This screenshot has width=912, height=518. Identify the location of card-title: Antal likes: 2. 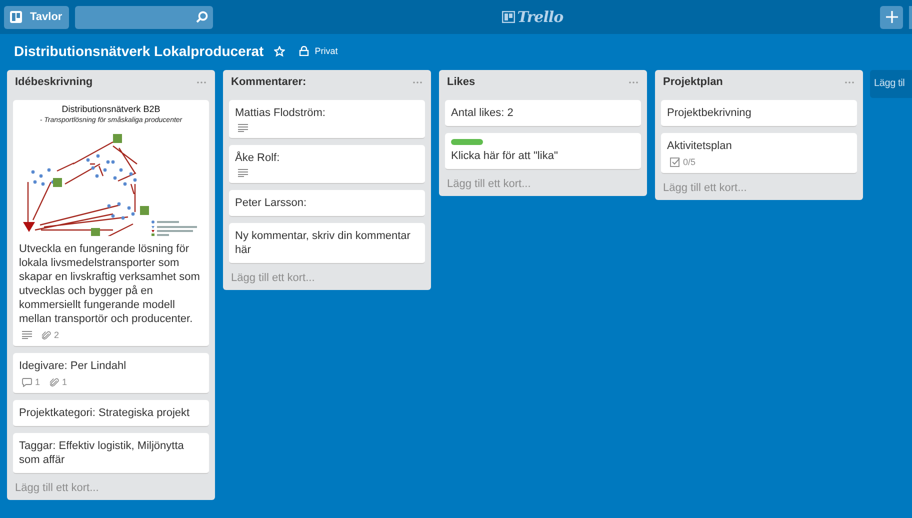
(482, 113).